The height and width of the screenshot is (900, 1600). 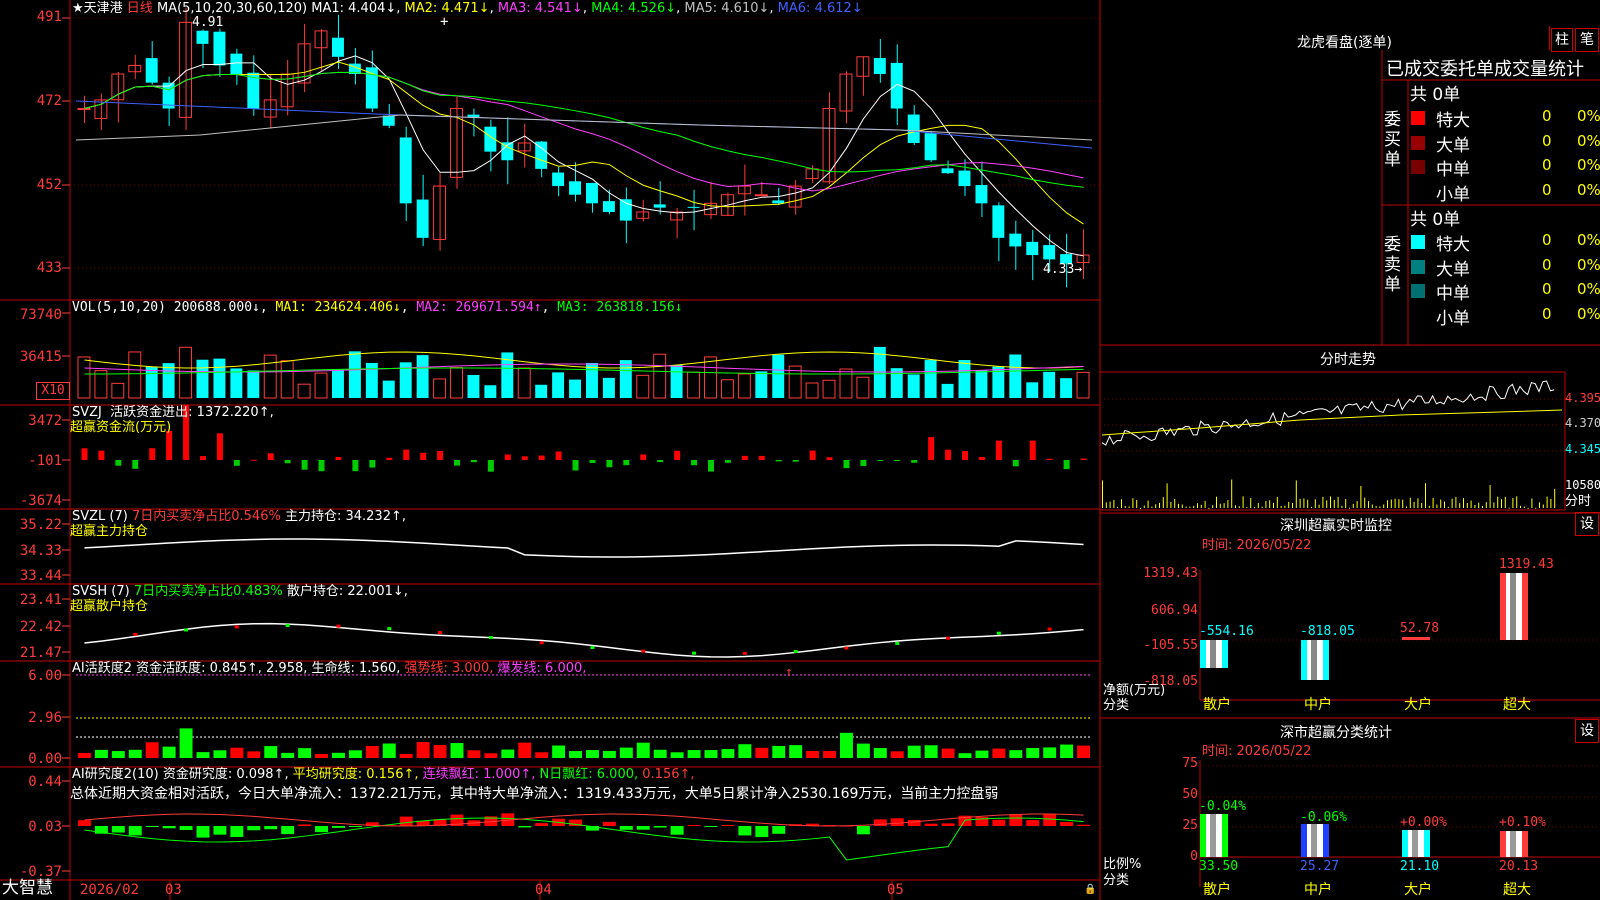 I want to click on lock-icon: 🔒, so click(x=1090, y=889).